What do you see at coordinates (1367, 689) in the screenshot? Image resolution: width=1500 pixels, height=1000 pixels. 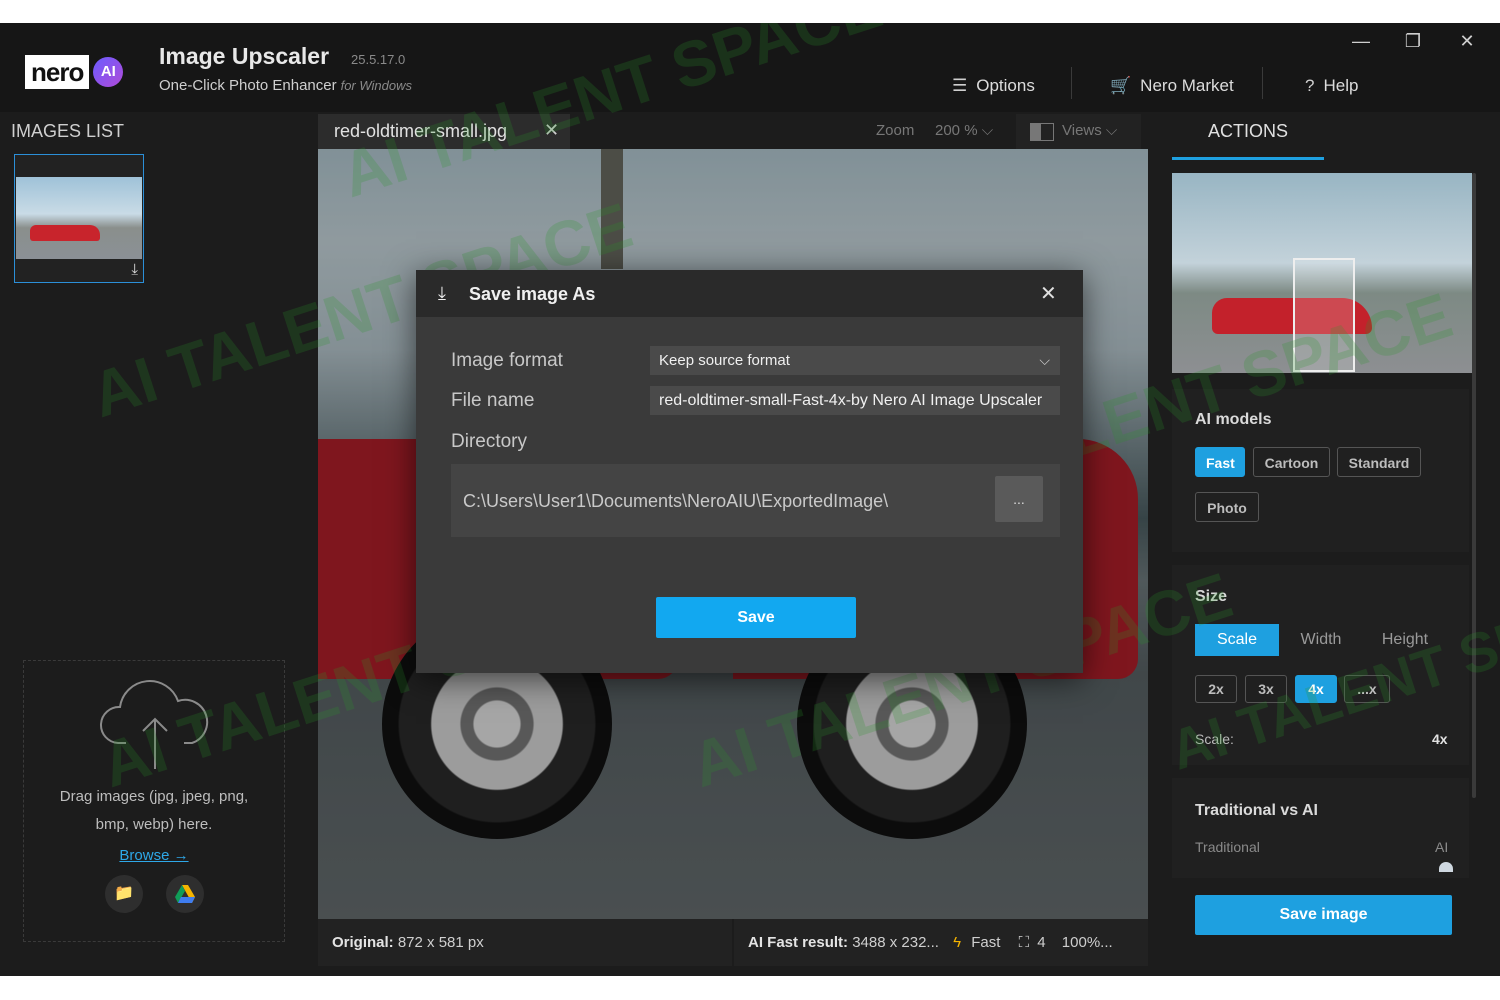 I see `scale-custom-button: ...x` at bounding box center [1367, 689].